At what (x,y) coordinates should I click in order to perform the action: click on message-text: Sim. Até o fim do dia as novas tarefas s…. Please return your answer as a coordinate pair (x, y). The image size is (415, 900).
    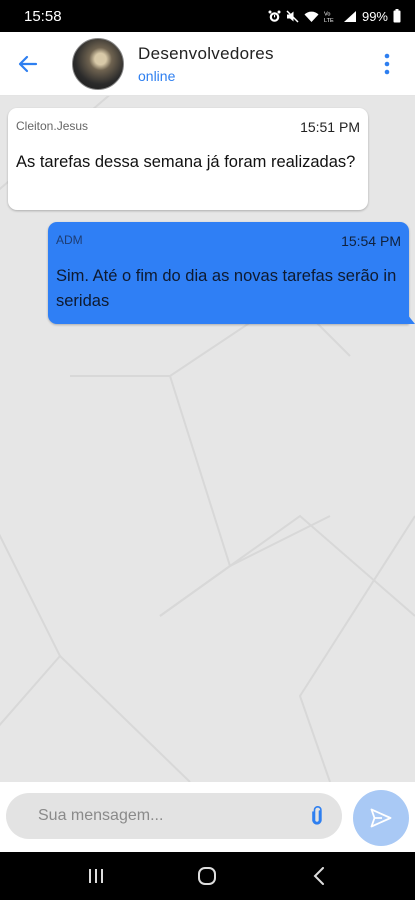
    Looking at the image, I should click on (226, 288).